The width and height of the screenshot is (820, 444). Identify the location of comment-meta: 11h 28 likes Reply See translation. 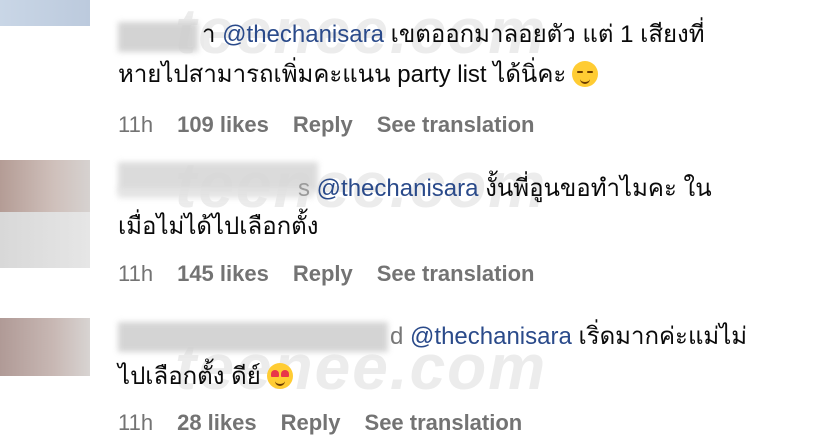
(320, 423).